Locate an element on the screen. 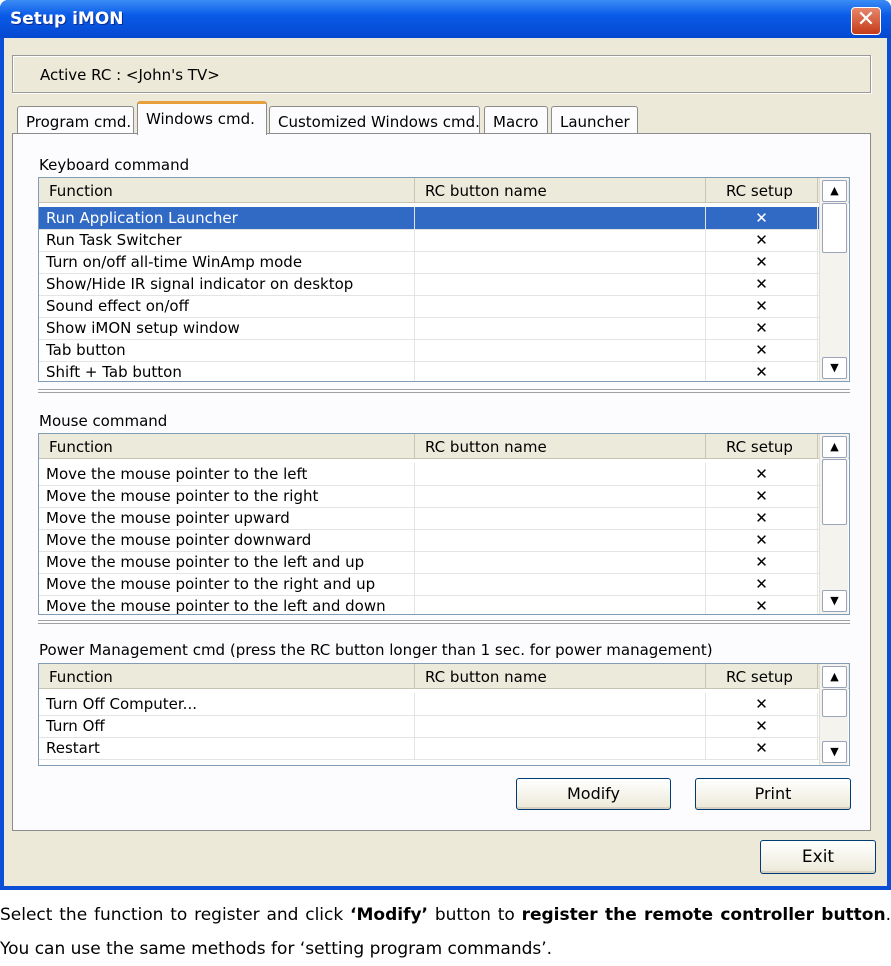  function-cell: Move the mouse pointer upward is located at coordinates (227, 518).